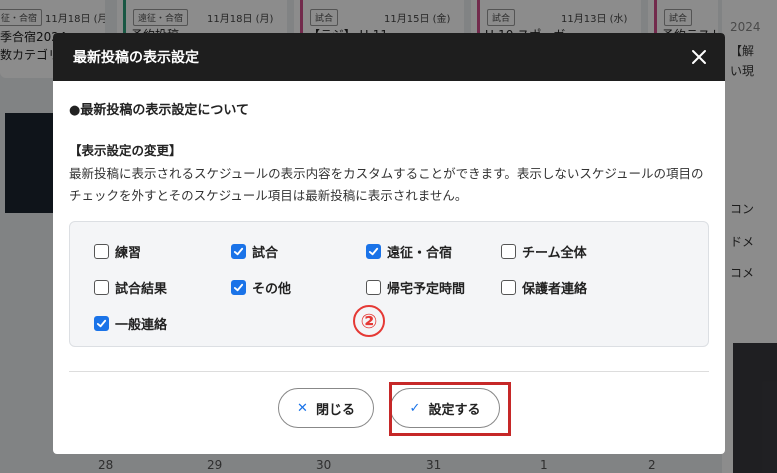 This screenshot has width=777, height=473. I want to click on close-button: ✕ 閉じる, so click(326, 408).